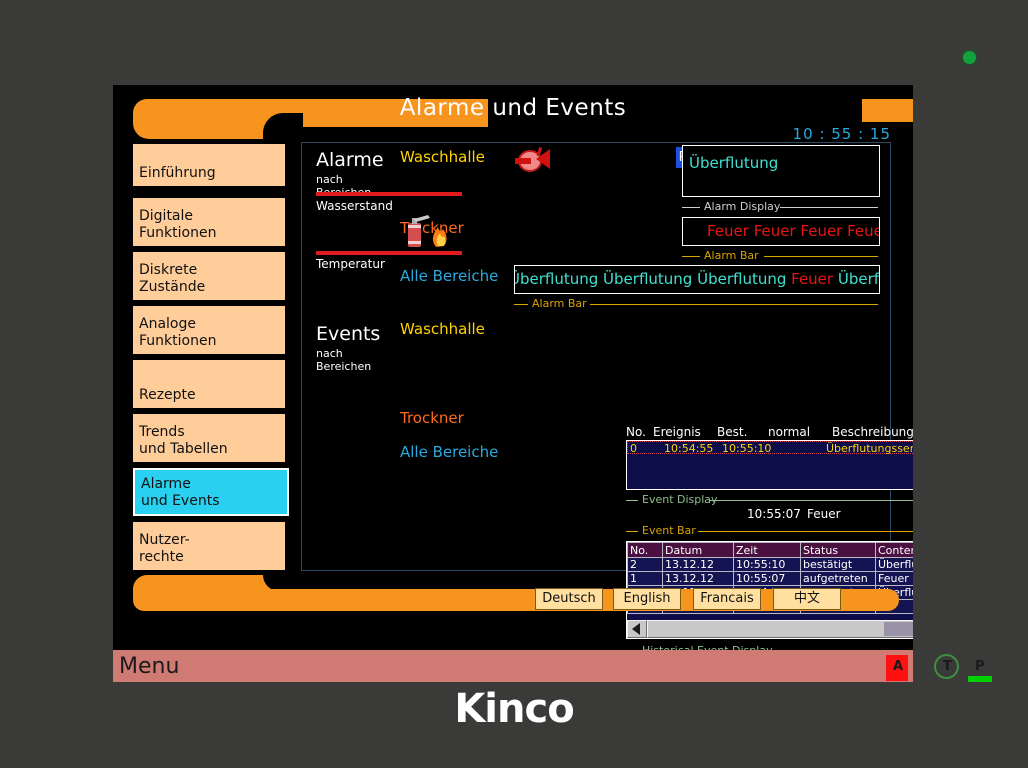 This screenshot has height=768, width=1028. Describe the element at coordinates (898, 629) in the screenshot. I see `horizontal-scroll-thumb` at that location.